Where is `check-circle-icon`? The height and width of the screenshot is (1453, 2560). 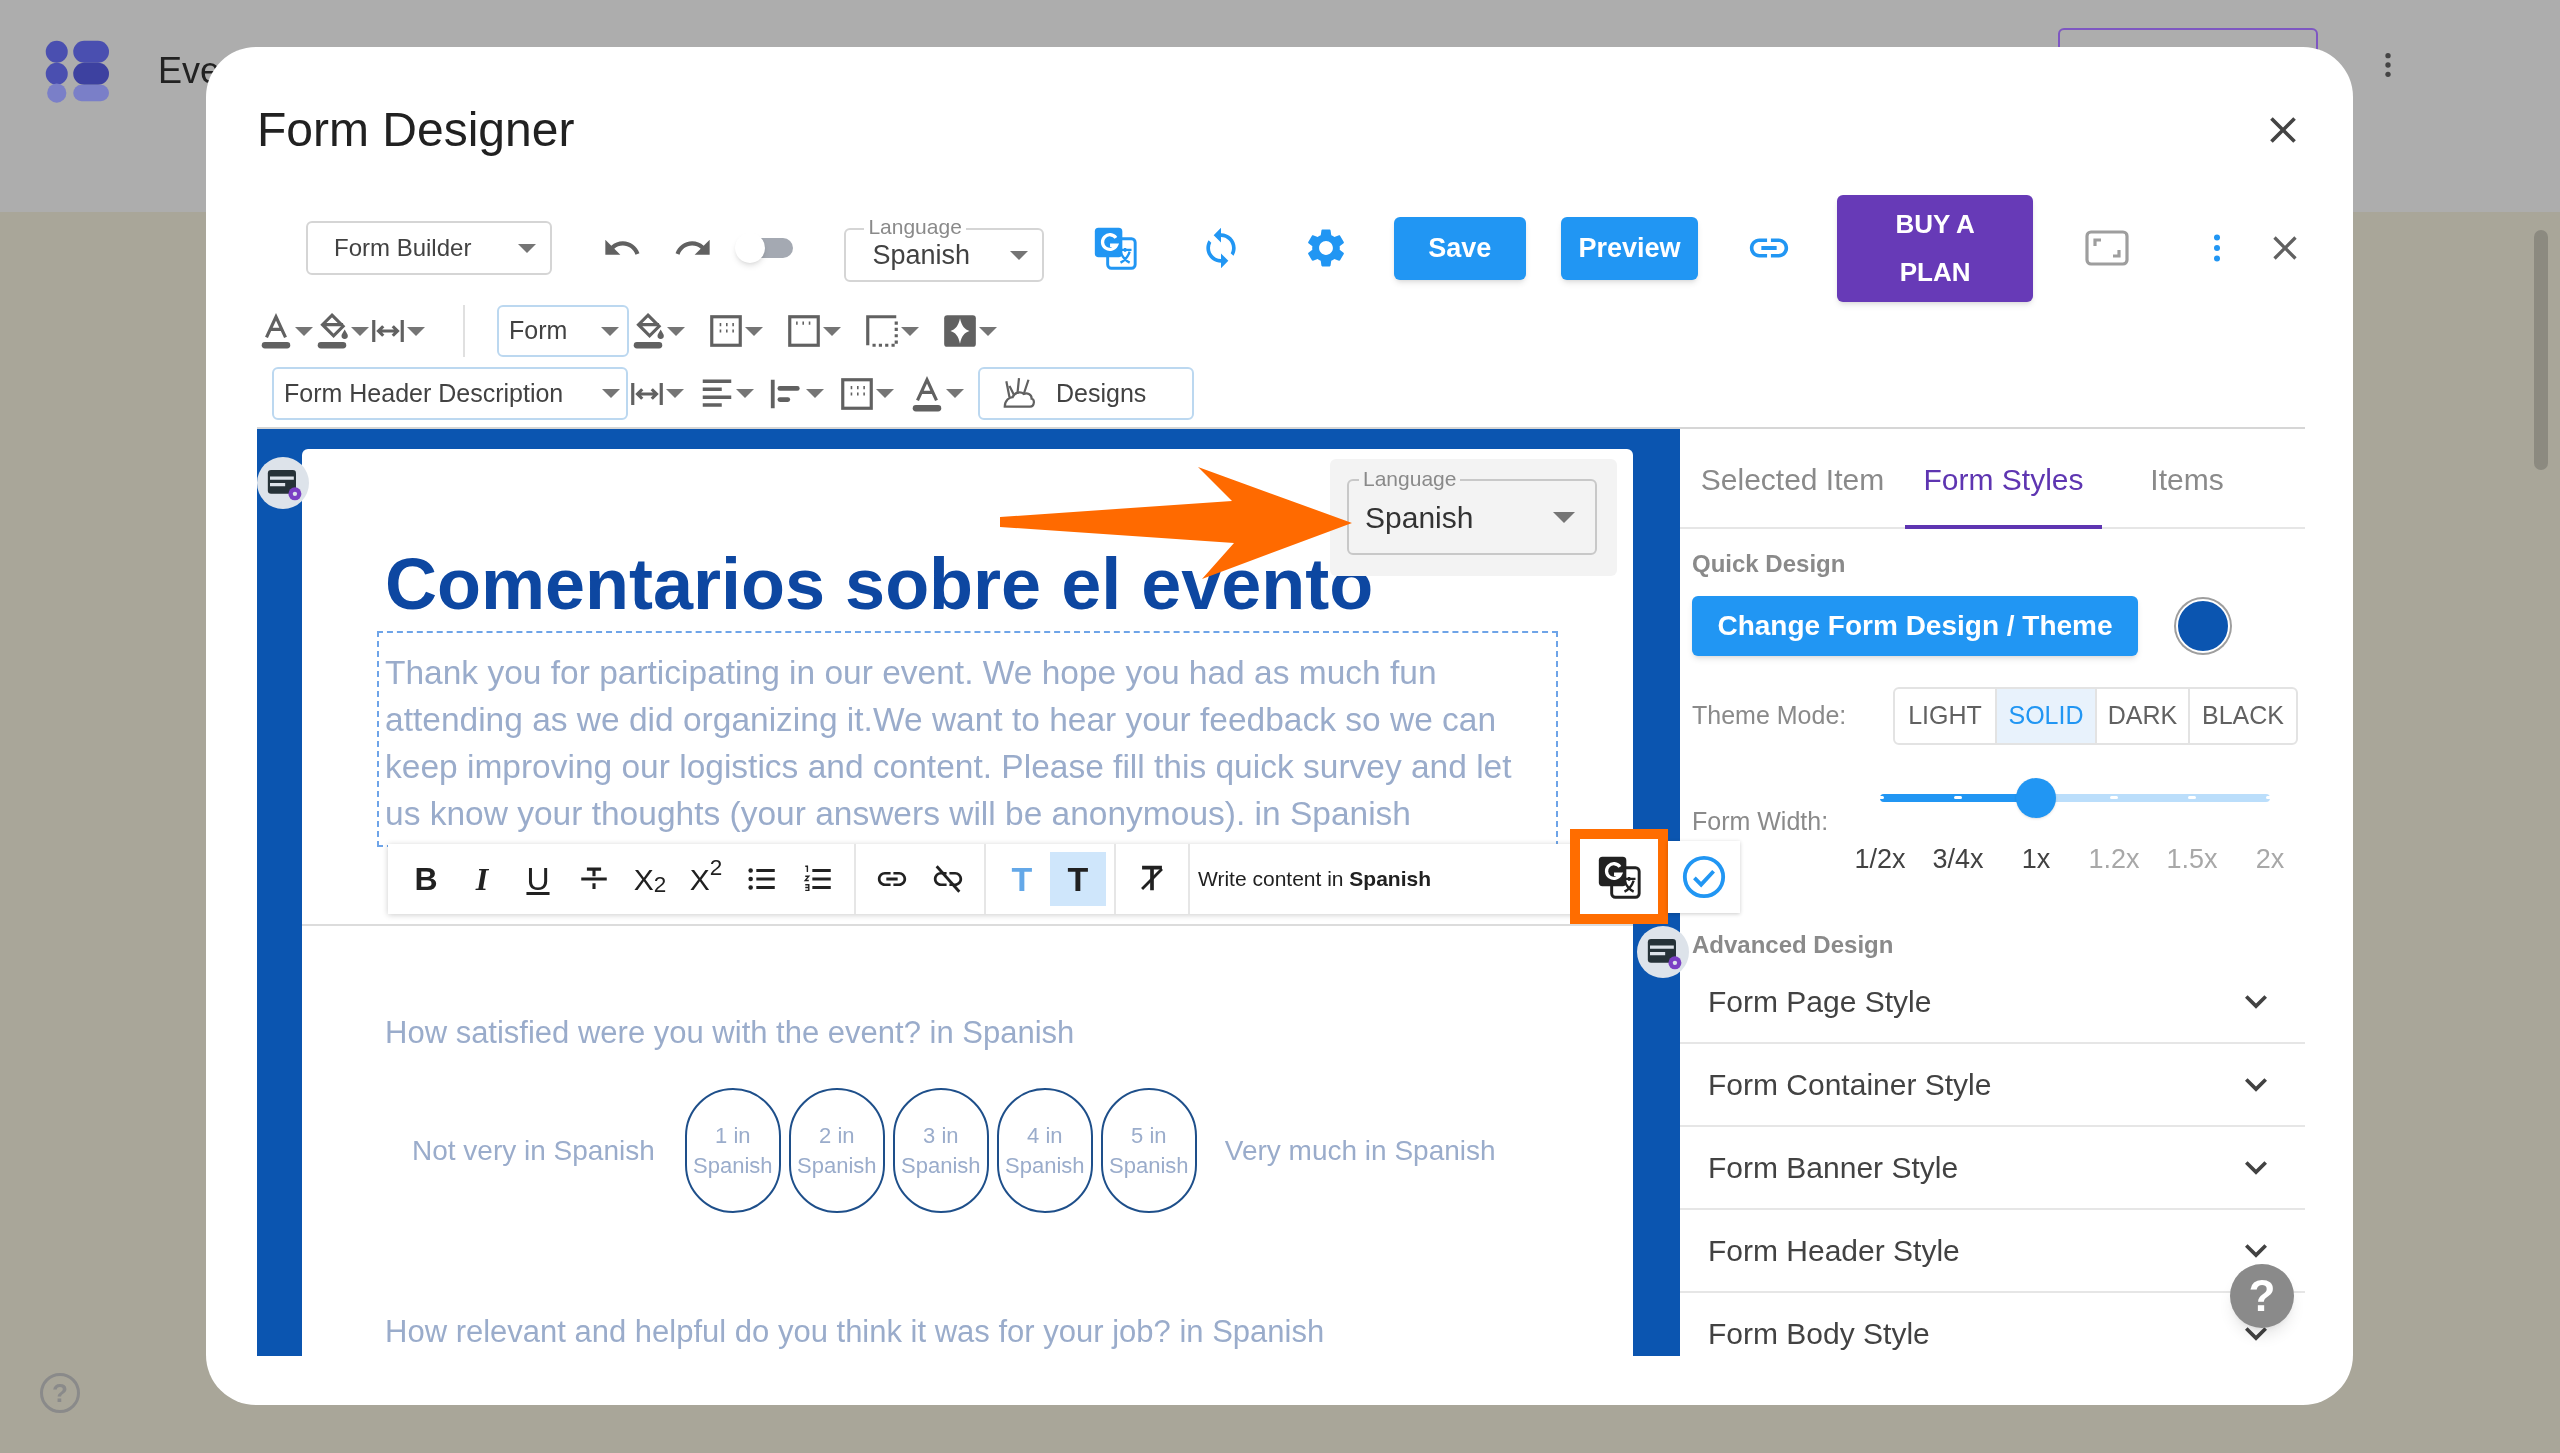 check-circle-icon is located at coordinates (1704, 877).